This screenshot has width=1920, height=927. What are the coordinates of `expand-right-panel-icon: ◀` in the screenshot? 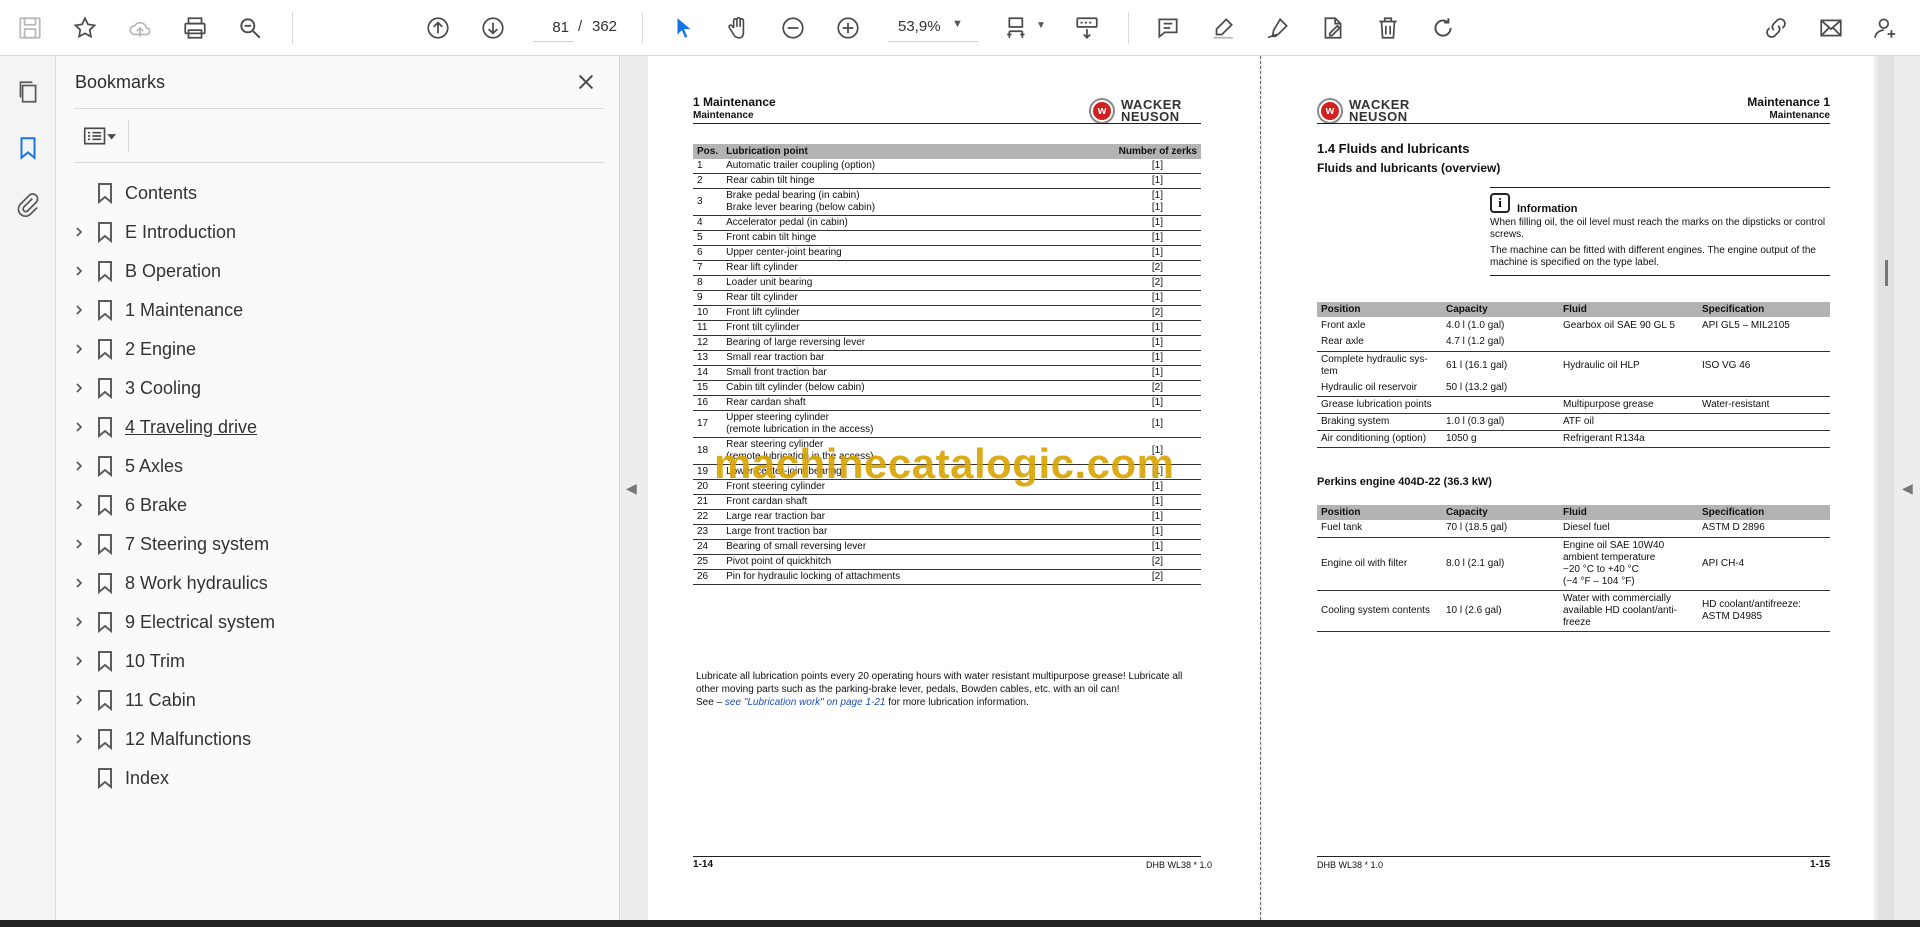 It's located at (1907, 488).